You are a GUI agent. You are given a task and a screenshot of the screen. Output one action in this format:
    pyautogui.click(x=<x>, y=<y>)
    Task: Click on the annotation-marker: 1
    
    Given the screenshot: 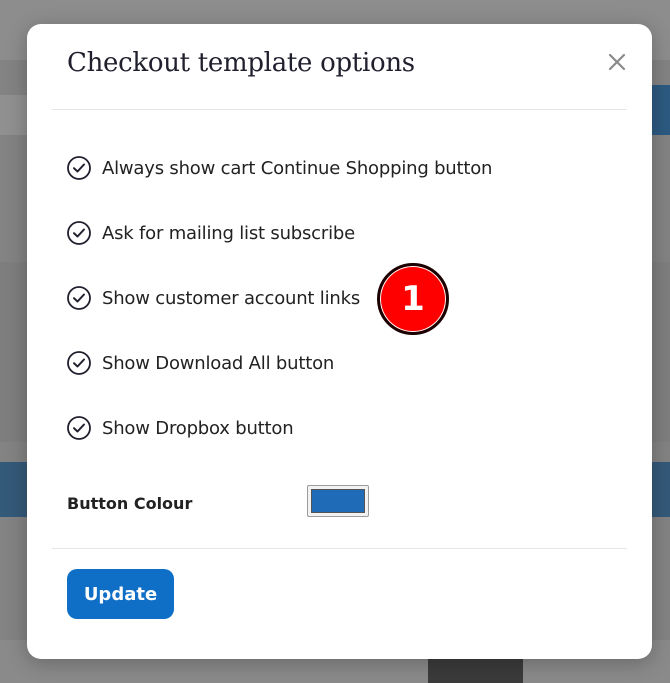 What is the action you would take?
    pyautogui.click(x=413, y=299)
    